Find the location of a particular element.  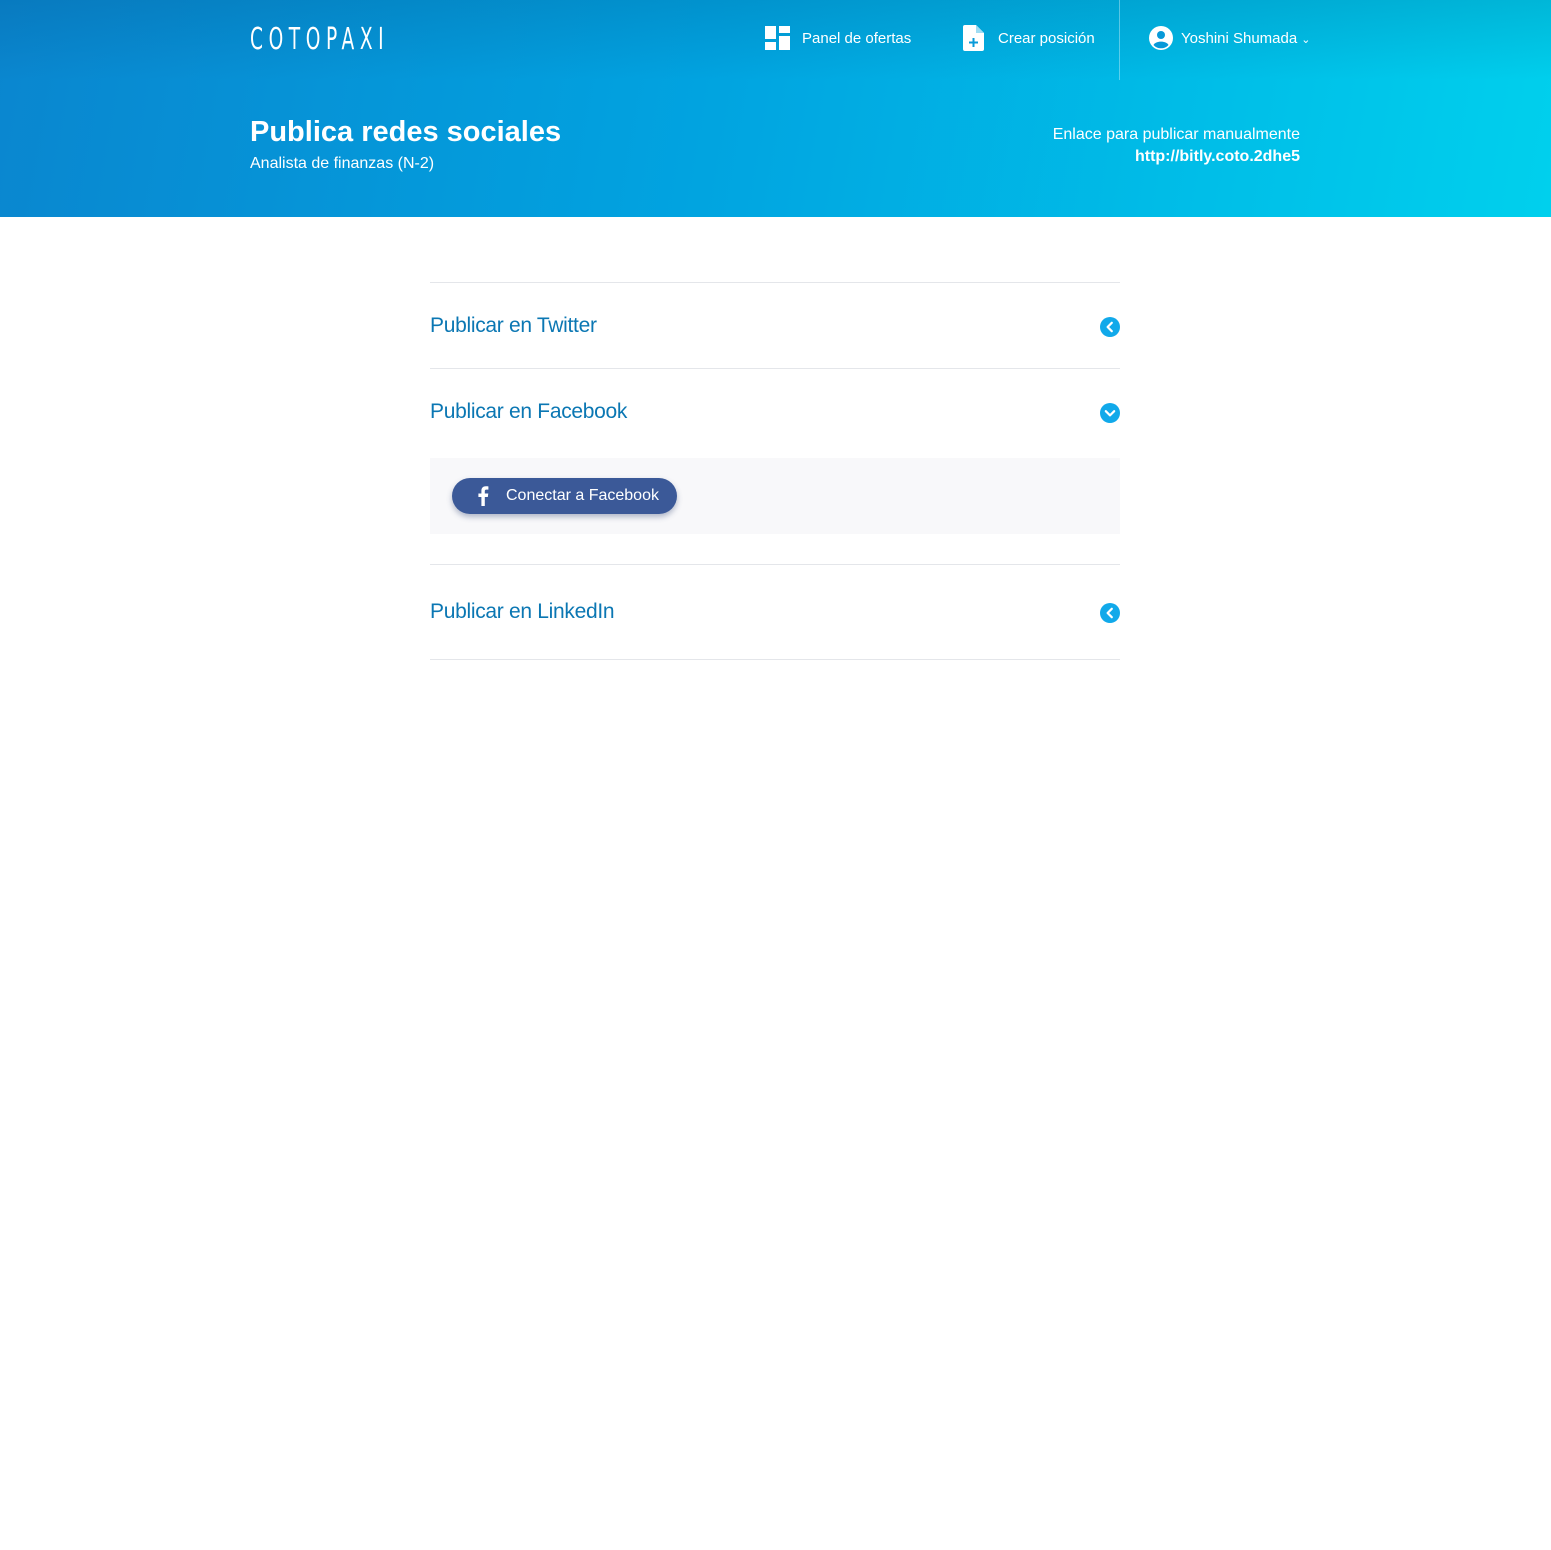

app-header: COTOPAXI Panel de ofertas Crear posición is located at coordinates (775, 108).